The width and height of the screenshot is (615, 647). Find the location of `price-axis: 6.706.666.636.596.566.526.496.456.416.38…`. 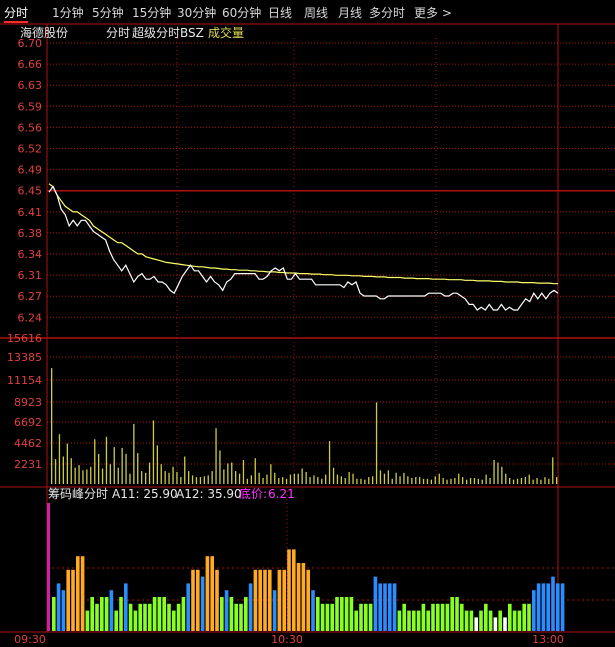

price-axis: 6.706.666.636.596.566.526.496.456.416.38… is located at coordinates (30, 180).